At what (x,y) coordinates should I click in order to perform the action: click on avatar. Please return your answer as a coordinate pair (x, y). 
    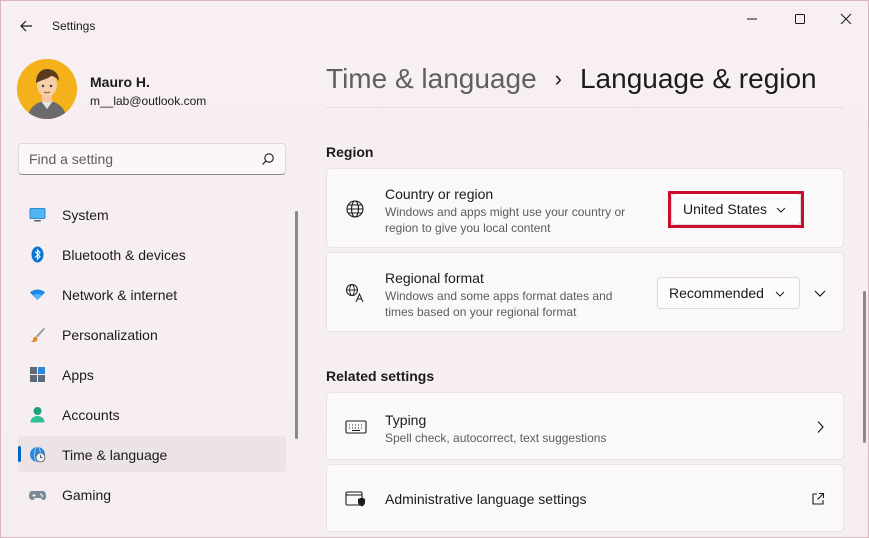
    Looking at the image, I should click on (47, 89).